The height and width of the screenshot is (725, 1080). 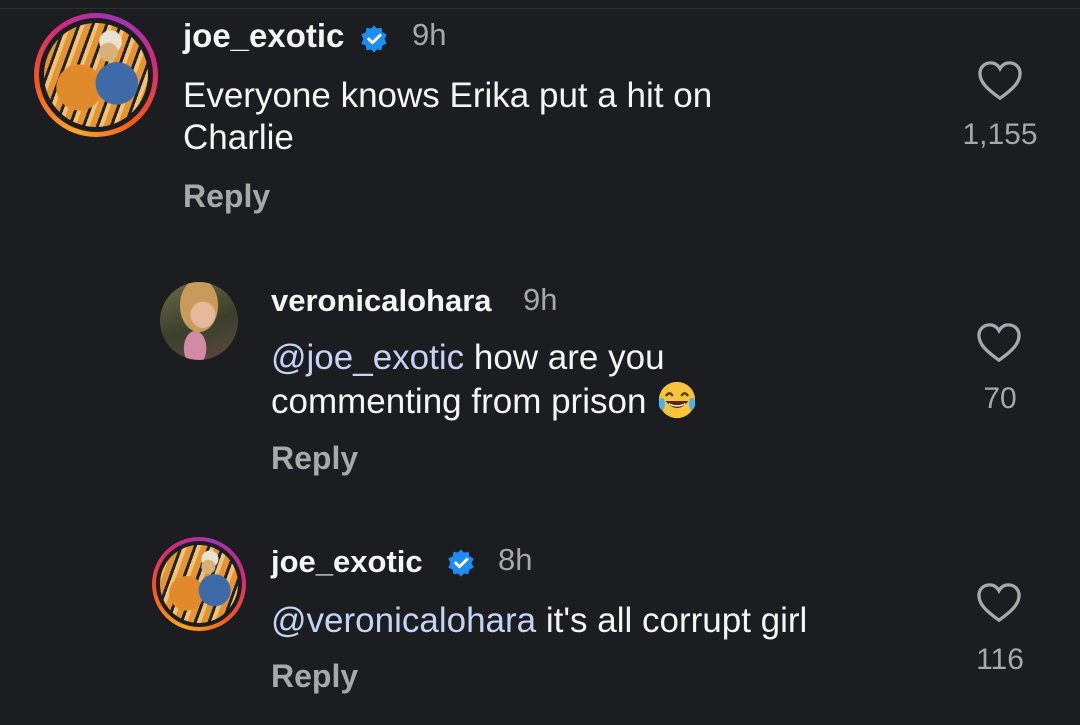 What do you see at coordinates (367, 357) in the screenshot?
I see `mention-link: @joe_exotic` at bounding box center [367, 357].